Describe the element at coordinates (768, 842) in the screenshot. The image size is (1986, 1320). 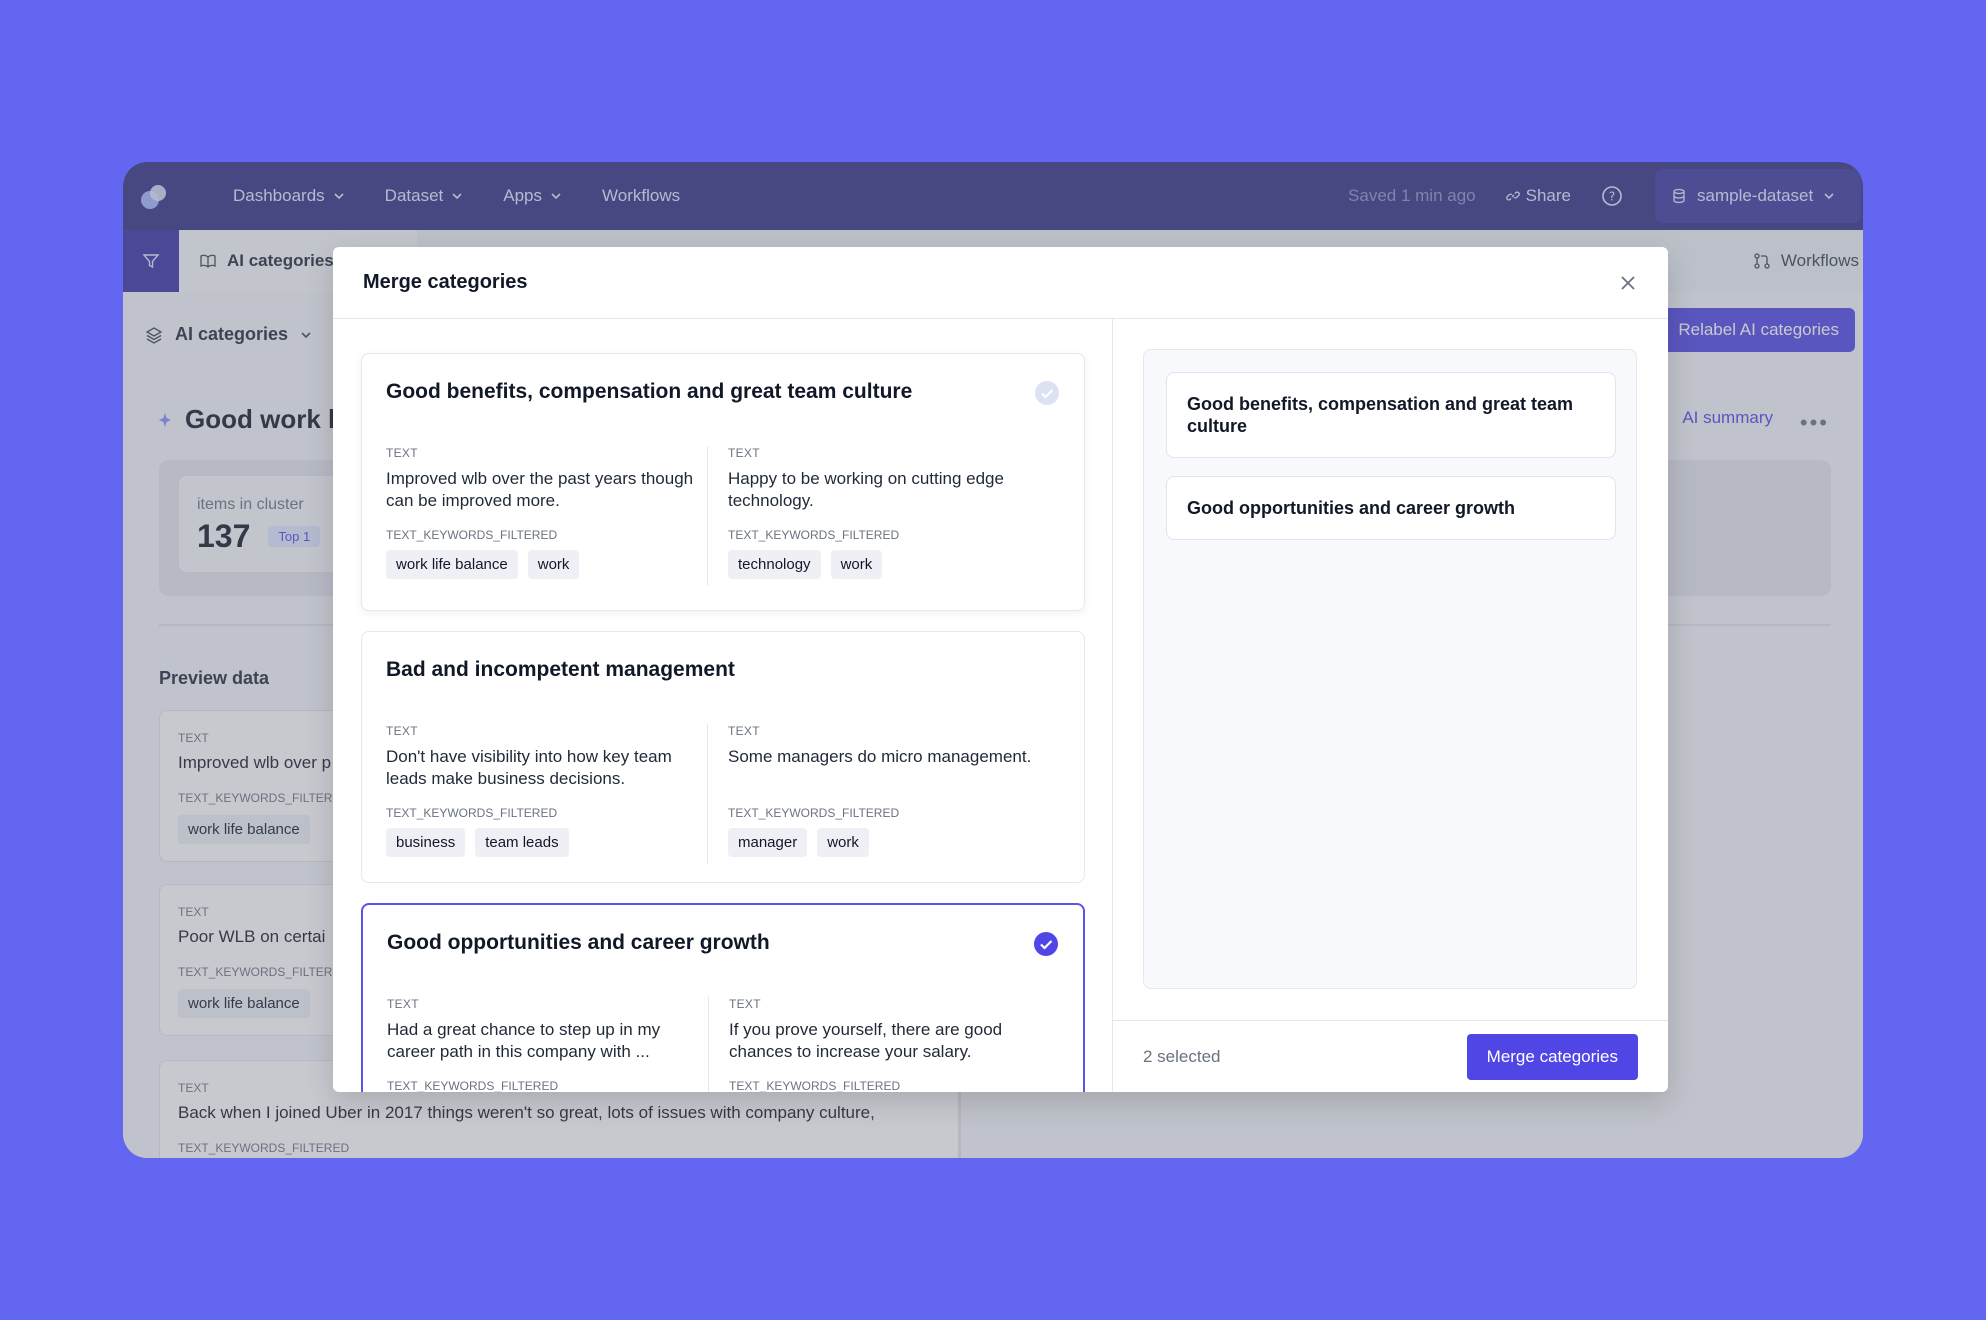
I see `keyword-tag: manager` at that location.